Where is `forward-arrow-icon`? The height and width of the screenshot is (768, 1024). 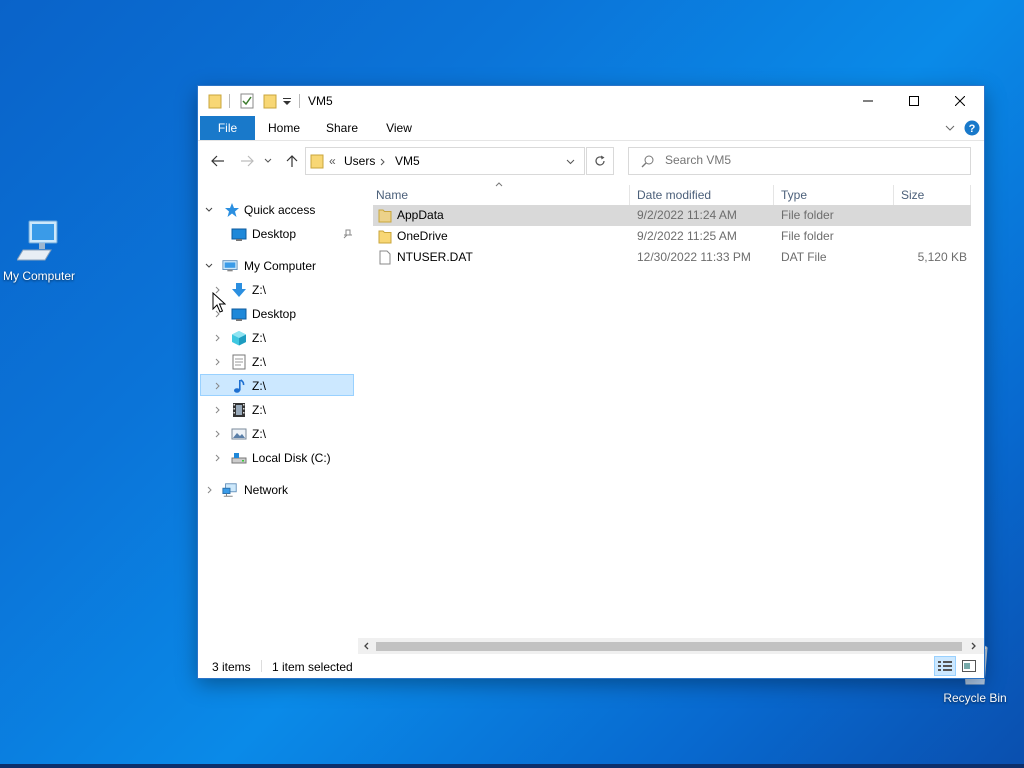 forward-arrow-icon is located at coordinates (247, 161).